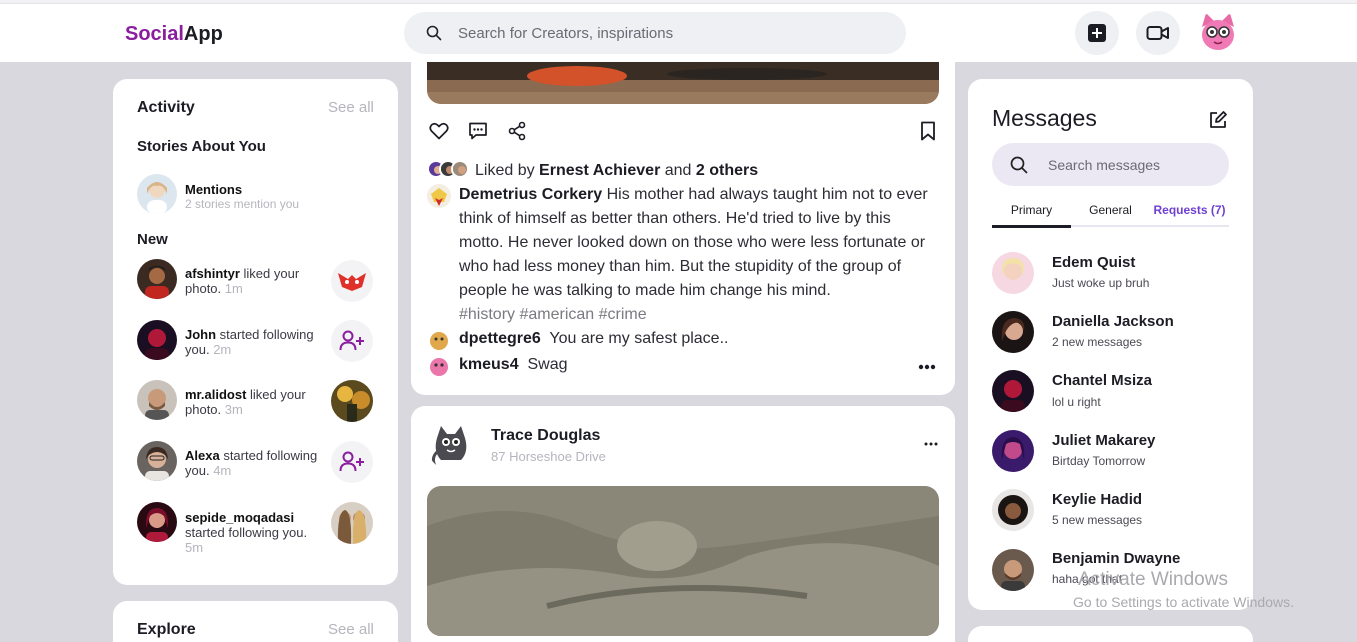 The width and height of the screenshot is (1357, 642). Describe the element at coordinates (214, 189) in the screenshot. I see `mentions-label: Mentions` at that location.